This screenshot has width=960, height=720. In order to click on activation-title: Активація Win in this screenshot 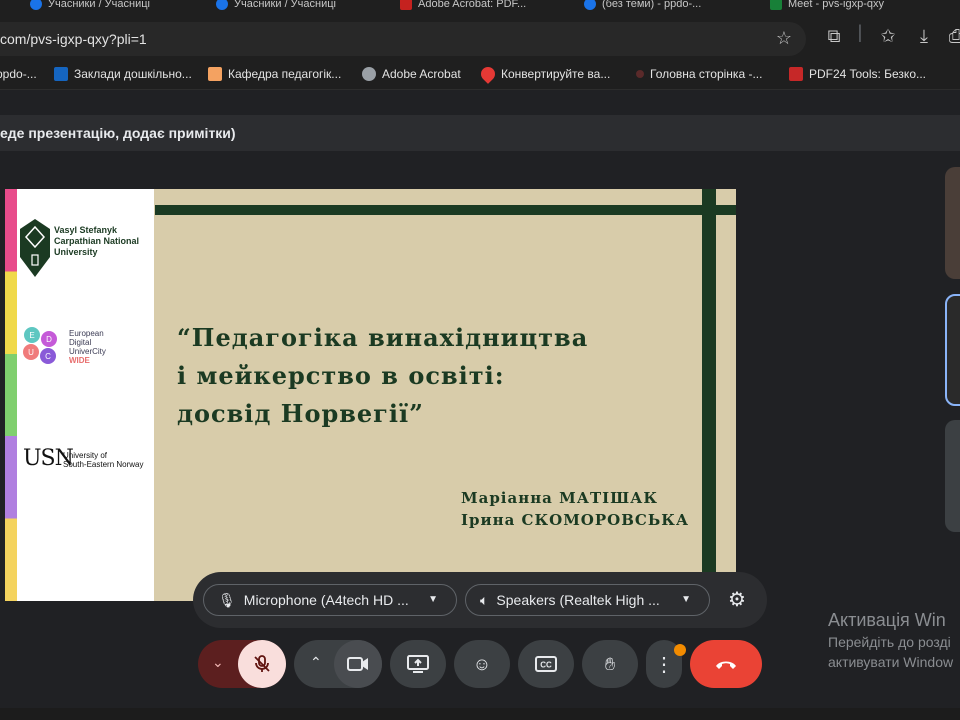, I will do `click(887, 620)`.